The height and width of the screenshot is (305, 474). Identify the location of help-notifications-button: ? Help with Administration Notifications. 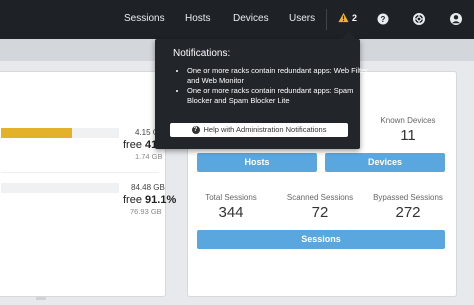
(259, 130).